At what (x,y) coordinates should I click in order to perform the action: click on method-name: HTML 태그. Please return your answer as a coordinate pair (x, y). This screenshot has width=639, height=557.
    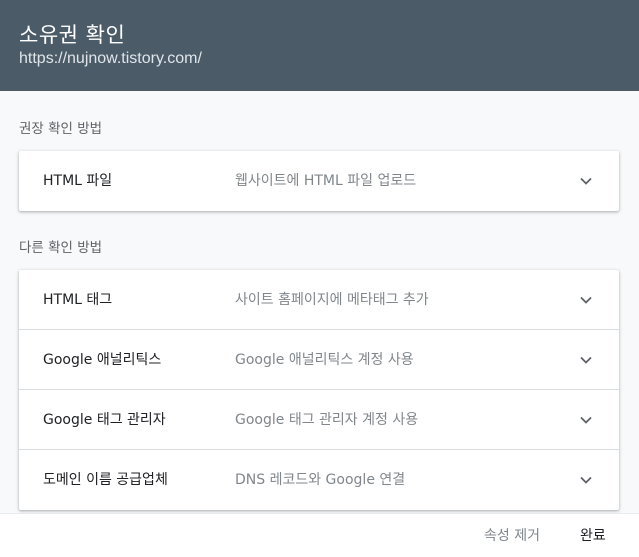
    Looking at the image, I should click on (78, 300).